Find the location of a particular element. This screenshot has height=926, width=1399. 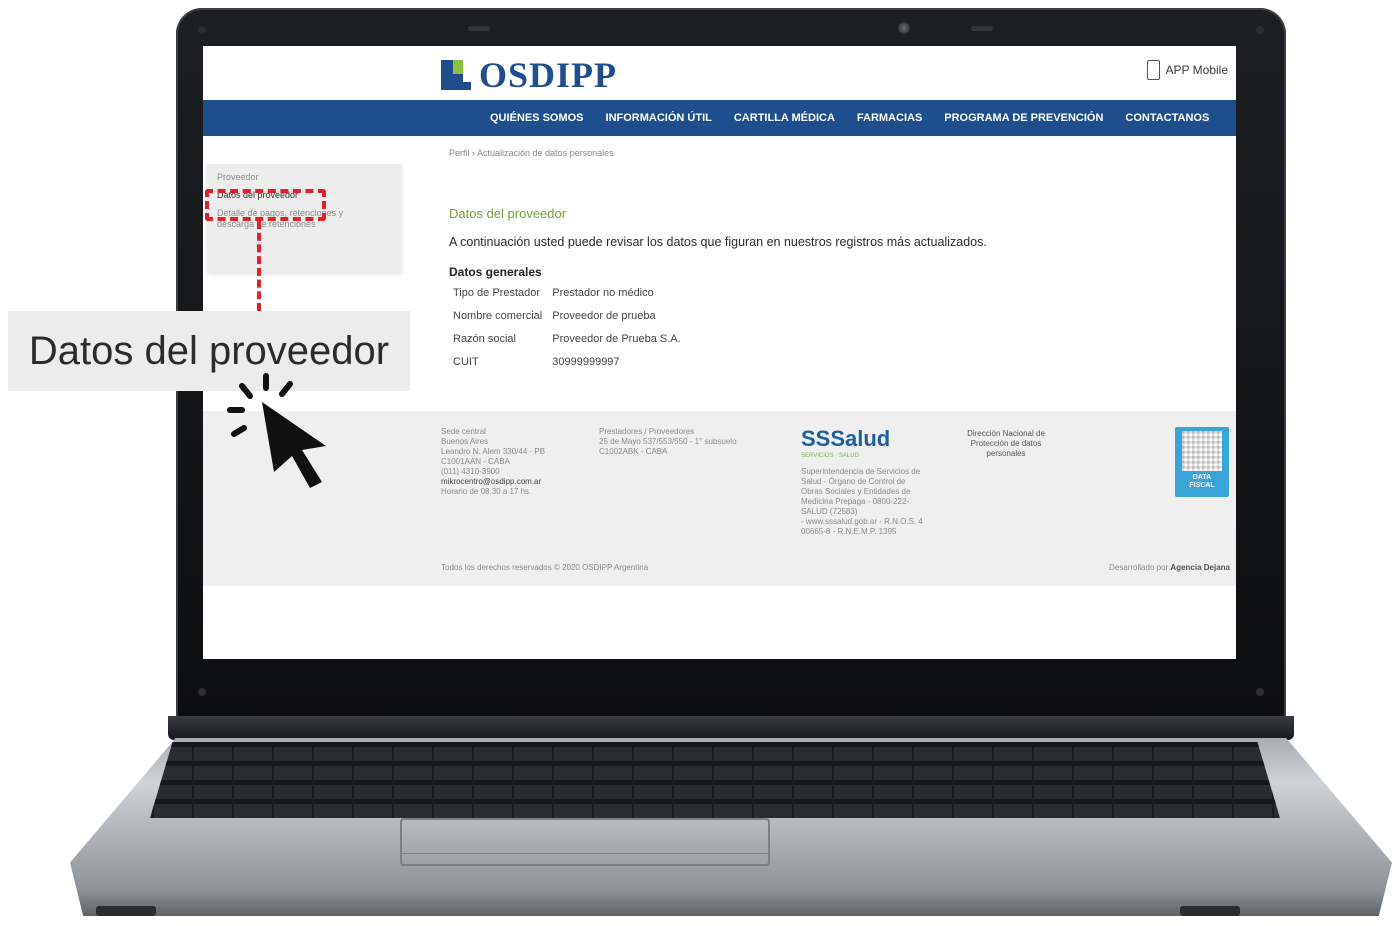

footer-text: Dirección Nacional de is located at coordinates (1006, 433).